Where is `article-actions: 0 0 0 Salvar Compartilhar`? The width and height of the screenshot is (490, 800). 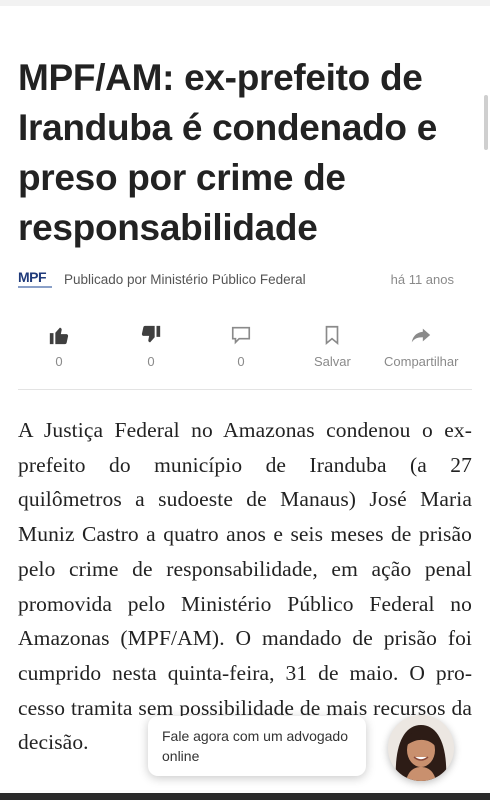 article-actions: 0 0 0 Salvar Compartilhar is located at coordinates (248, 352).